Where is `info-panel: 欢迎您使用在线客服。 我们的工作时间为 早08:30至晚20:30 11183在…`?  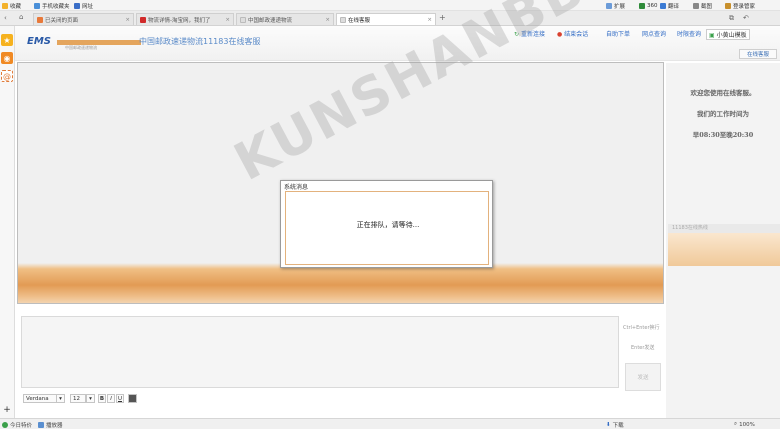
info-panel: 欢迎您使用在线客服。 我们的工作时间为 早08:30至晚20:30 11183在… is located at coordinates (723, 240).